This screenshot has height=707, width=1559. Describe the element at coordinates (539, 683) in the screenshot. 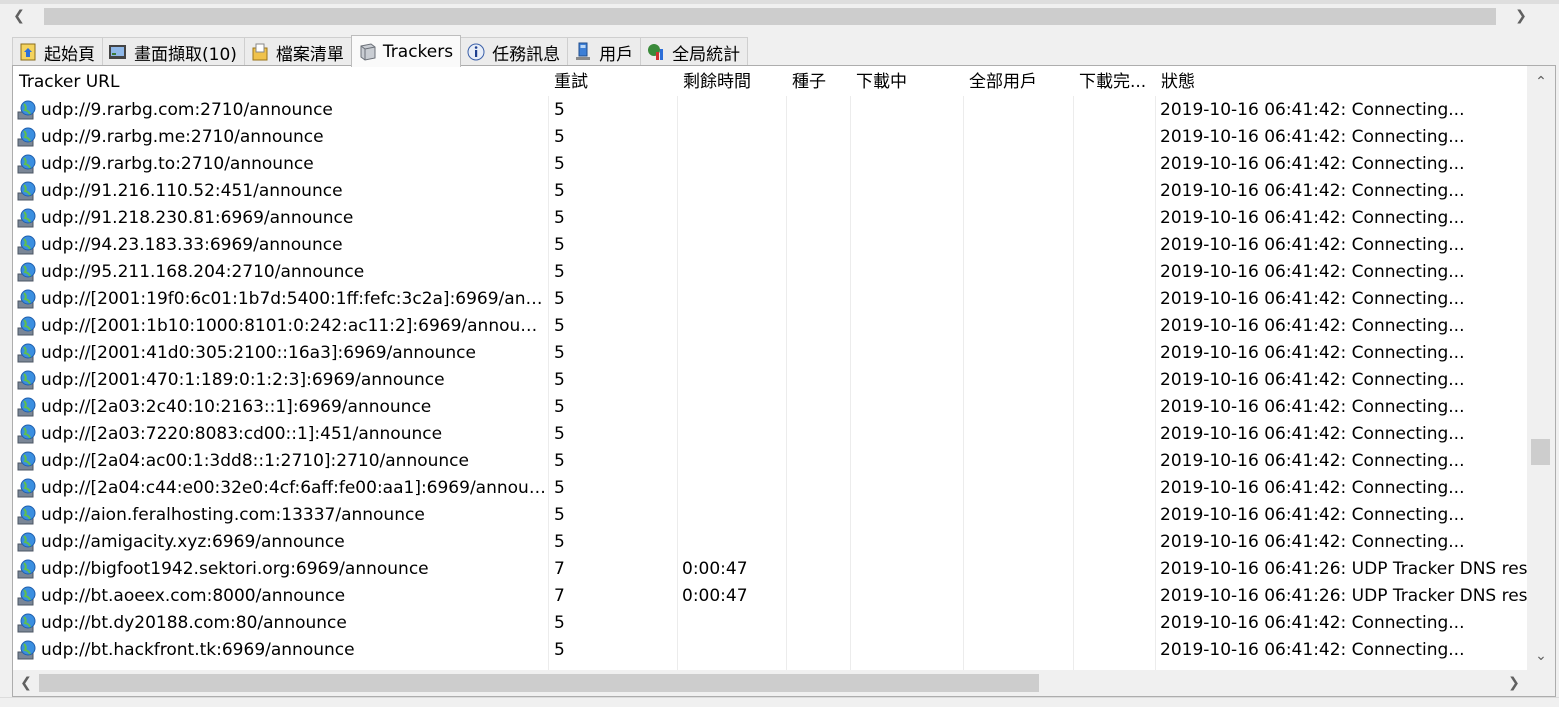

I see `horizontal-scrollbar-thumb` at that location.